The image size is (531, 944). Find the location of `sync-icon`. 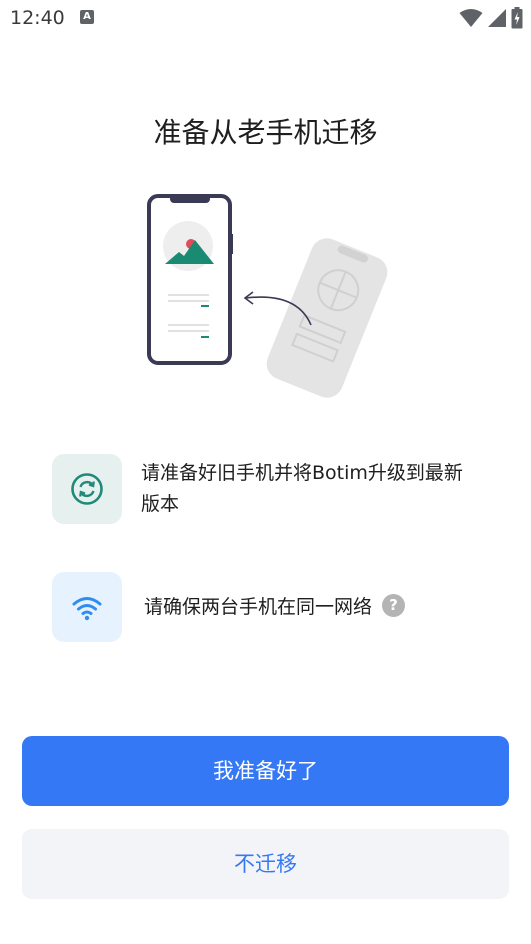

sync-icon is located at coordinates (87, 489).